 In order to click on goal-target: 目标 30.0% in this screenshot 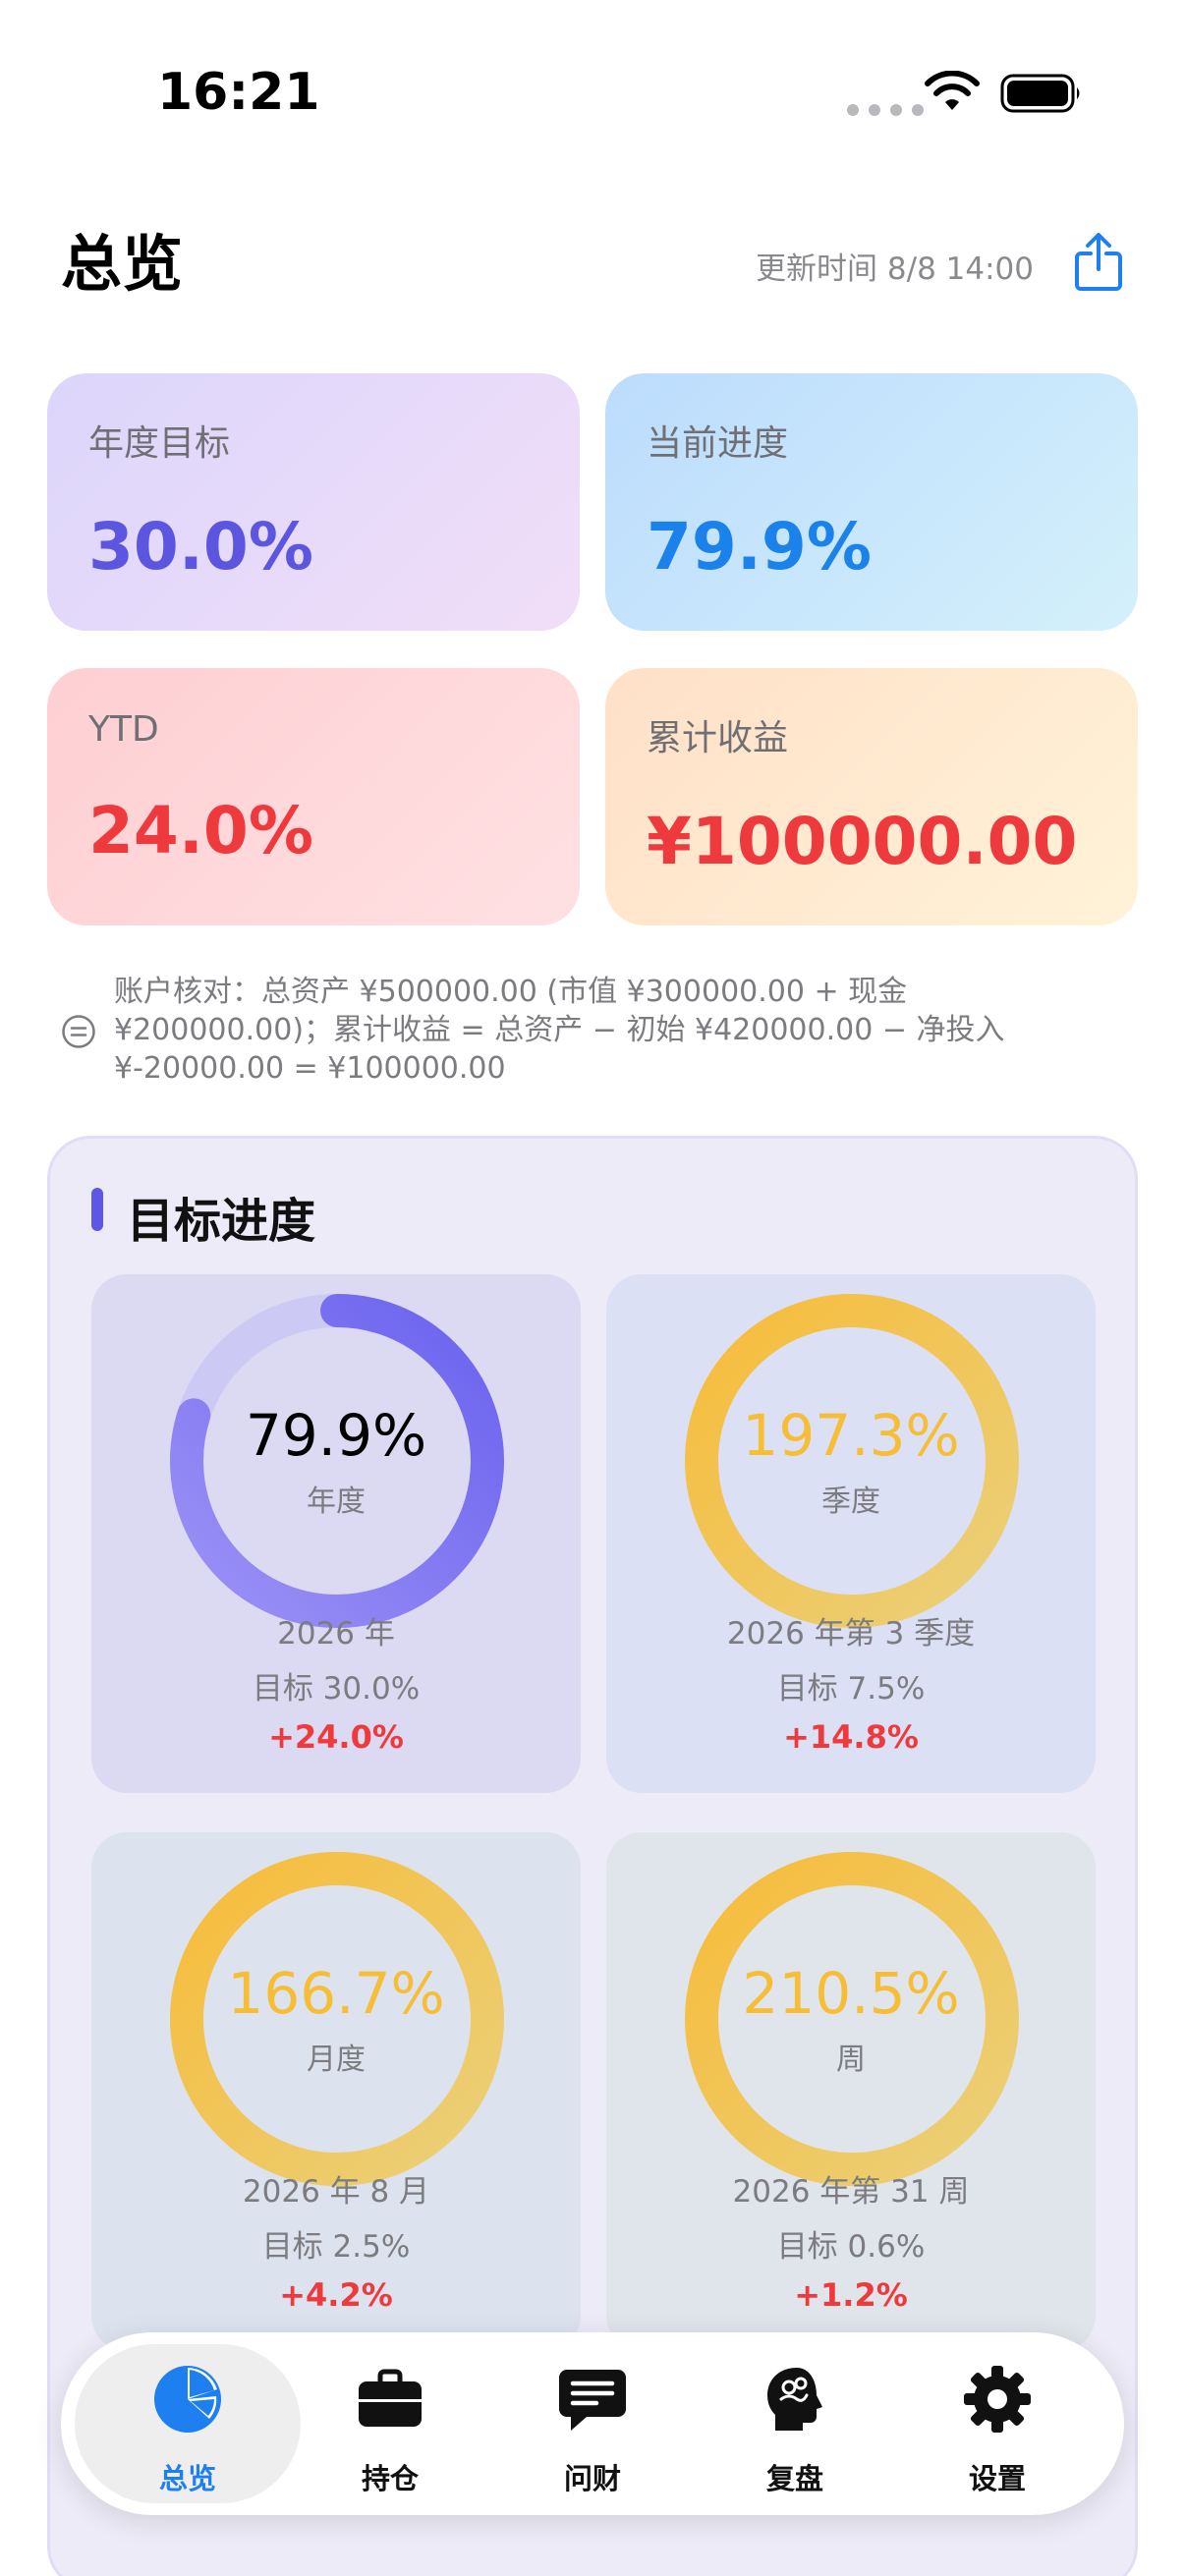, I will do `click(337, 1689)`.